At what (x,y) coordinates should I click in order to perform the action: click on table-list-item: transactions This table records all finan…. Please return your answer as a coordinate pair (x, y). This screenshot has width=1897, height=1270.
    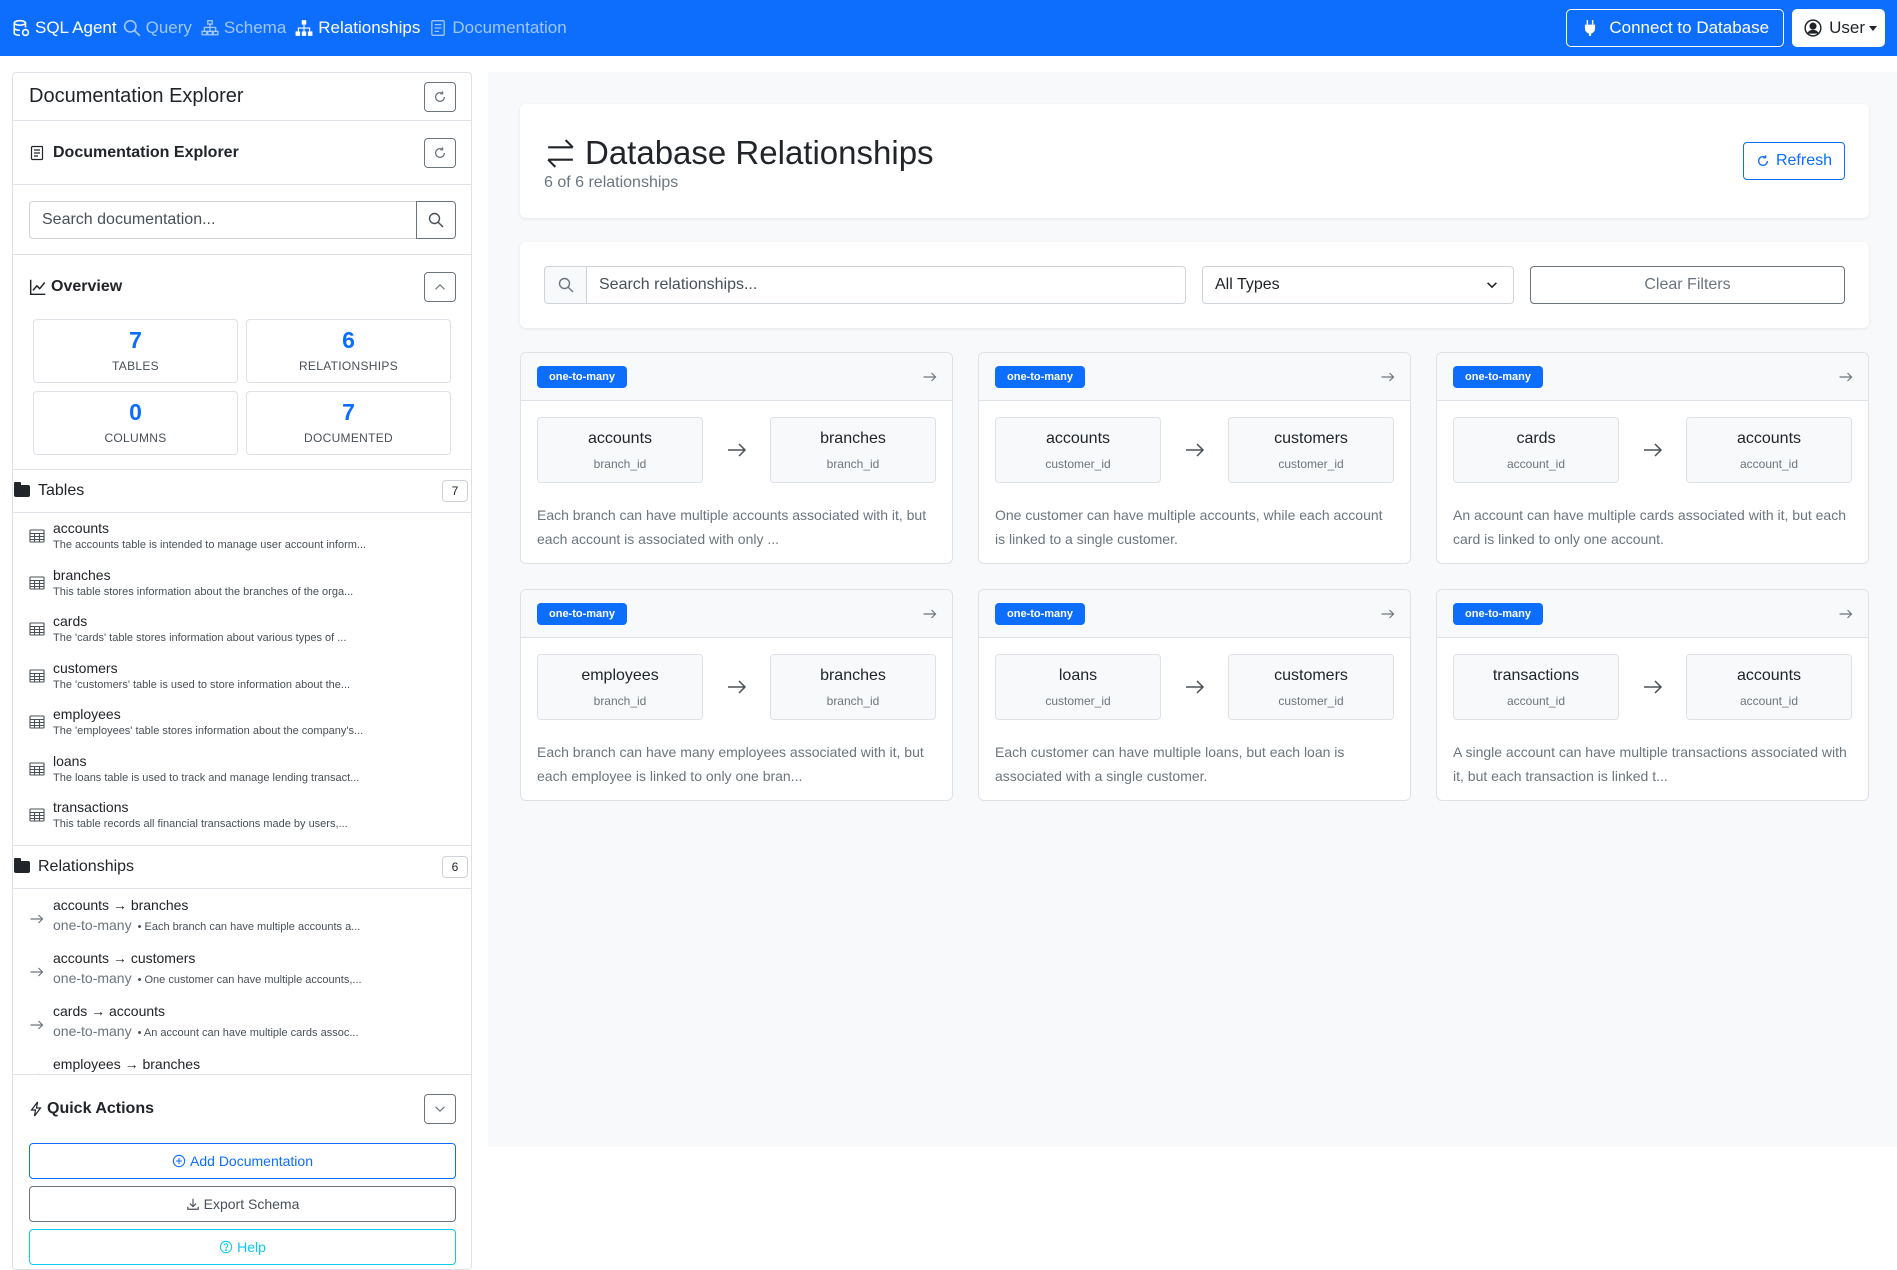
    Looking at the image, I should click on (242, 821).